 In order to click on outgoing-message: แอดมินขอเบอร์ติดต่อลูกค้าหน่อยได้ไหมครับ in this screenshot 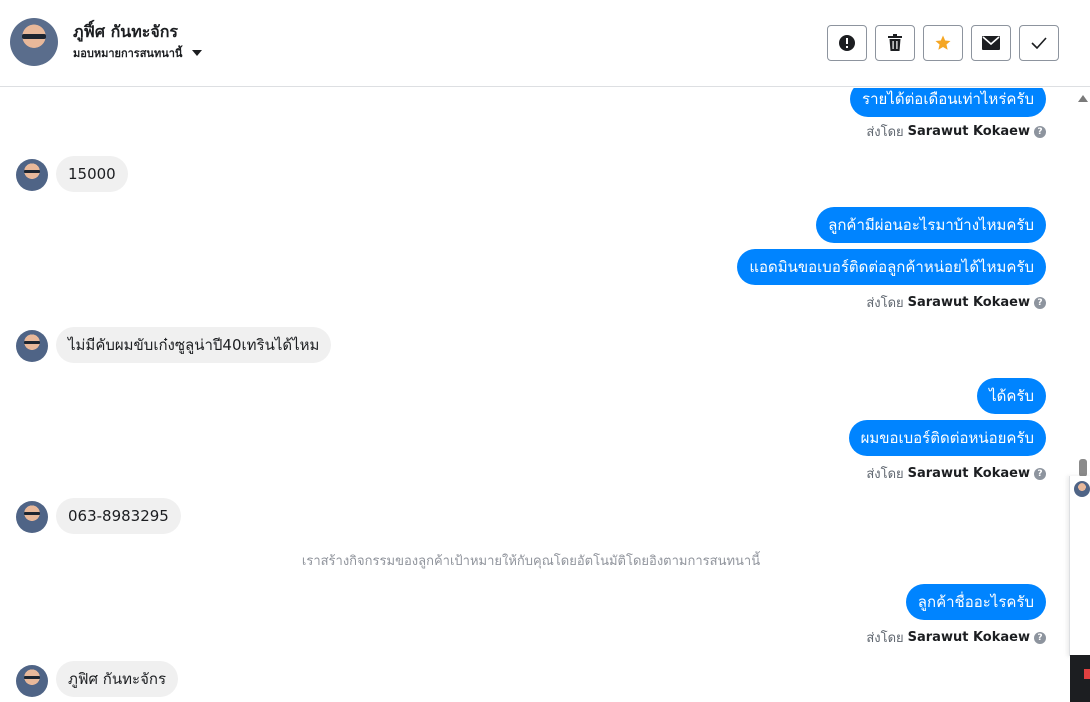, I will do `click(891, 267)`.